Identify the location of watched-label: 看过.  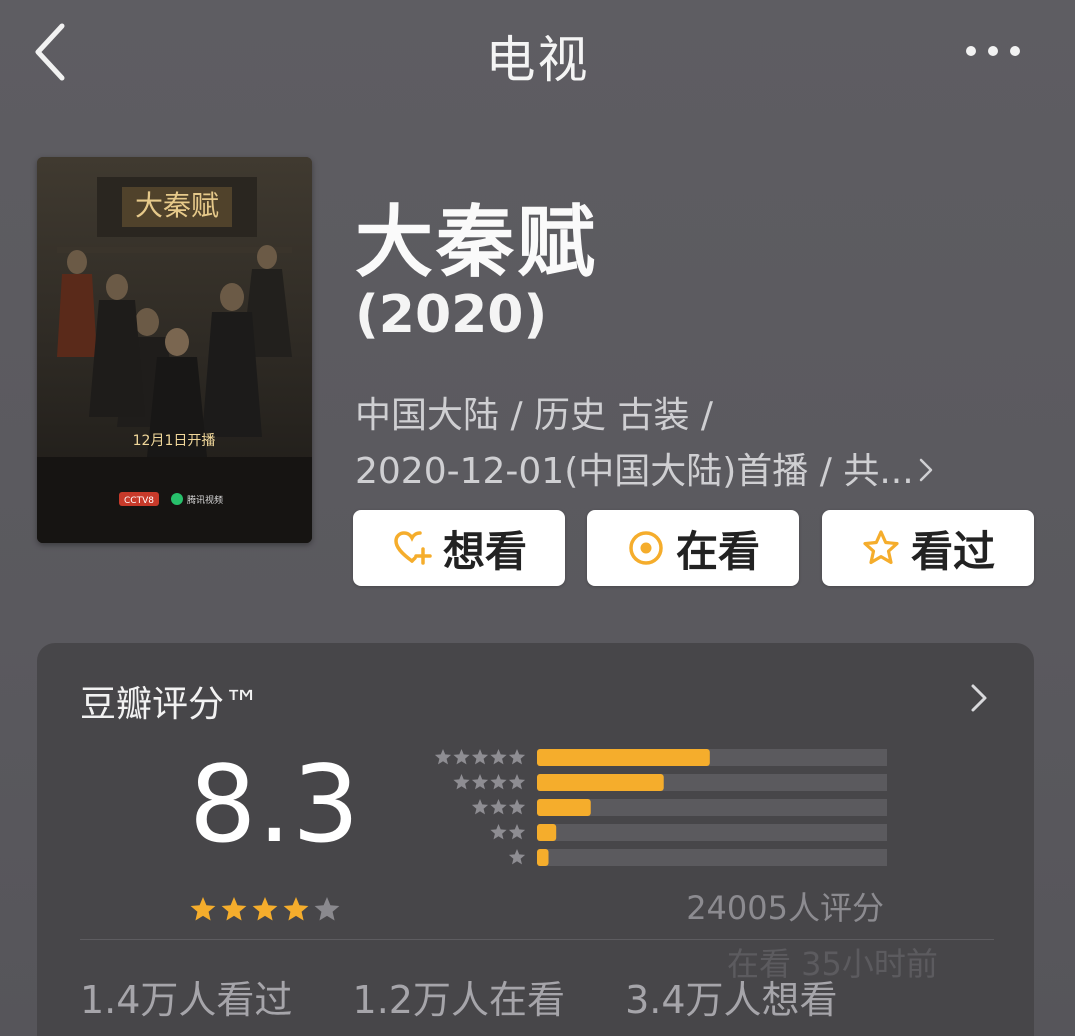
(952, 551).